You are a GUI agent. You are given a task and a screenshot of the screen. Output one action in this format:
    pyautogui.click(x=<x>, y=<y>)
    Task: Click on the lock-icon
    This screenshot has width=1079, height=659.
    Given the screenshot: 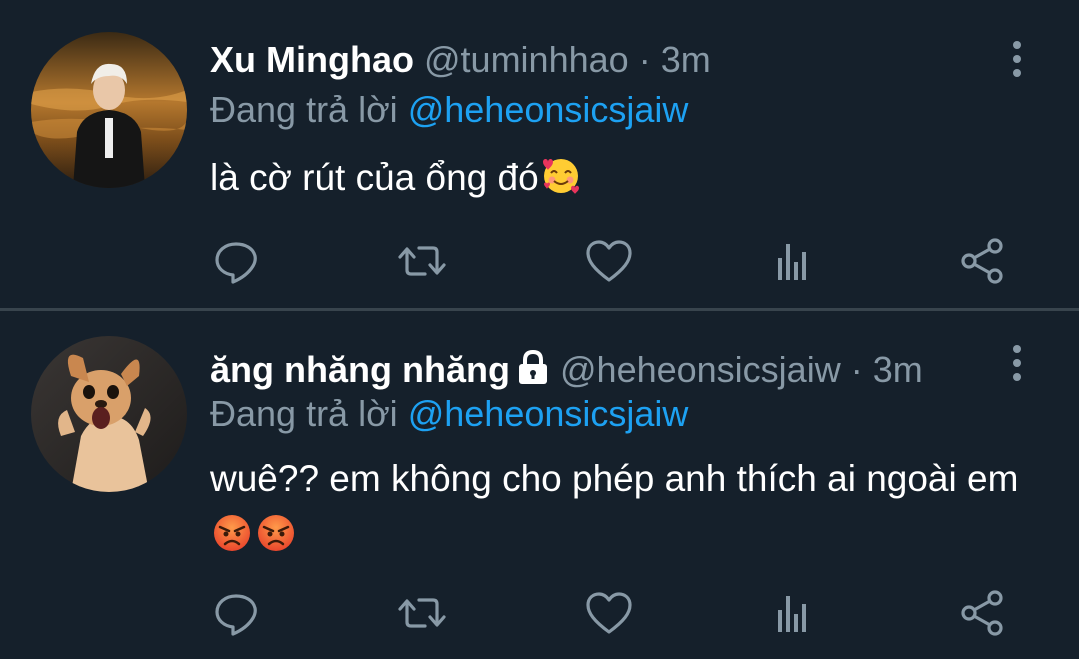 What is the action you would take?
    pyautogui.click(x=533, y=372)
    